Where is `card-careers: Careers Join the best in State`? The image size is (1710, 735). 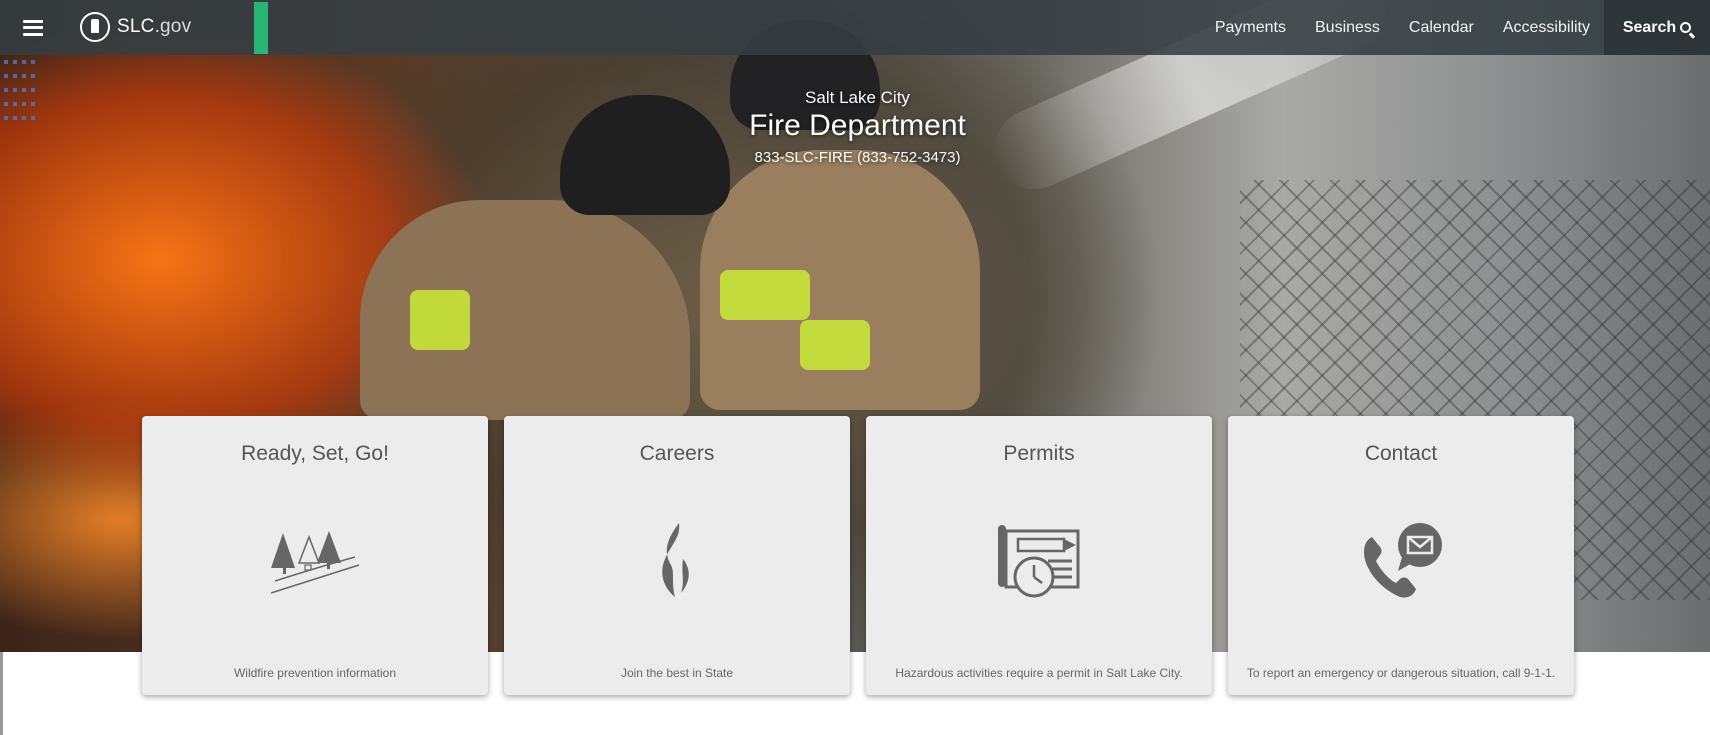
card-careers: Careers Join the best in State is located at coordinates (677, 555).